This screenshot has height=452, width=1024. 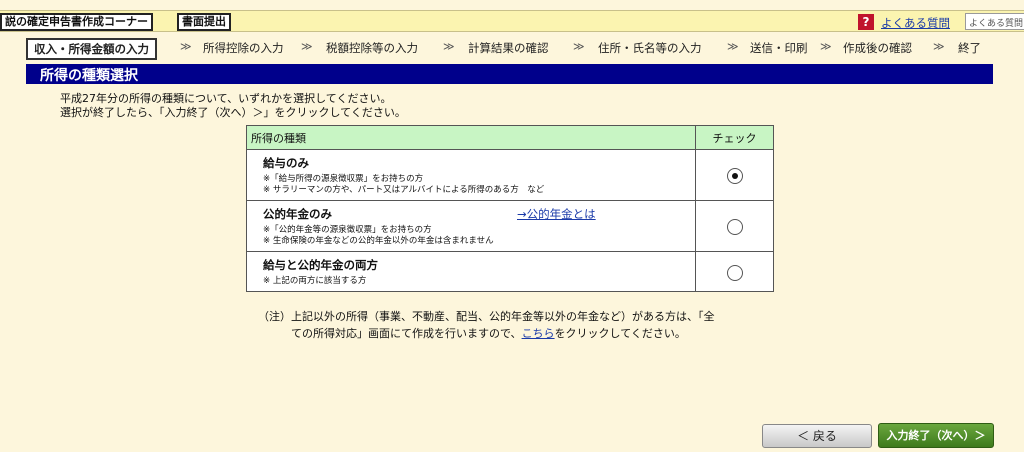 I want to click on row-note: ※「給与所得の源泉徴収票」をお持ちの方, so click(x=343, y=179).